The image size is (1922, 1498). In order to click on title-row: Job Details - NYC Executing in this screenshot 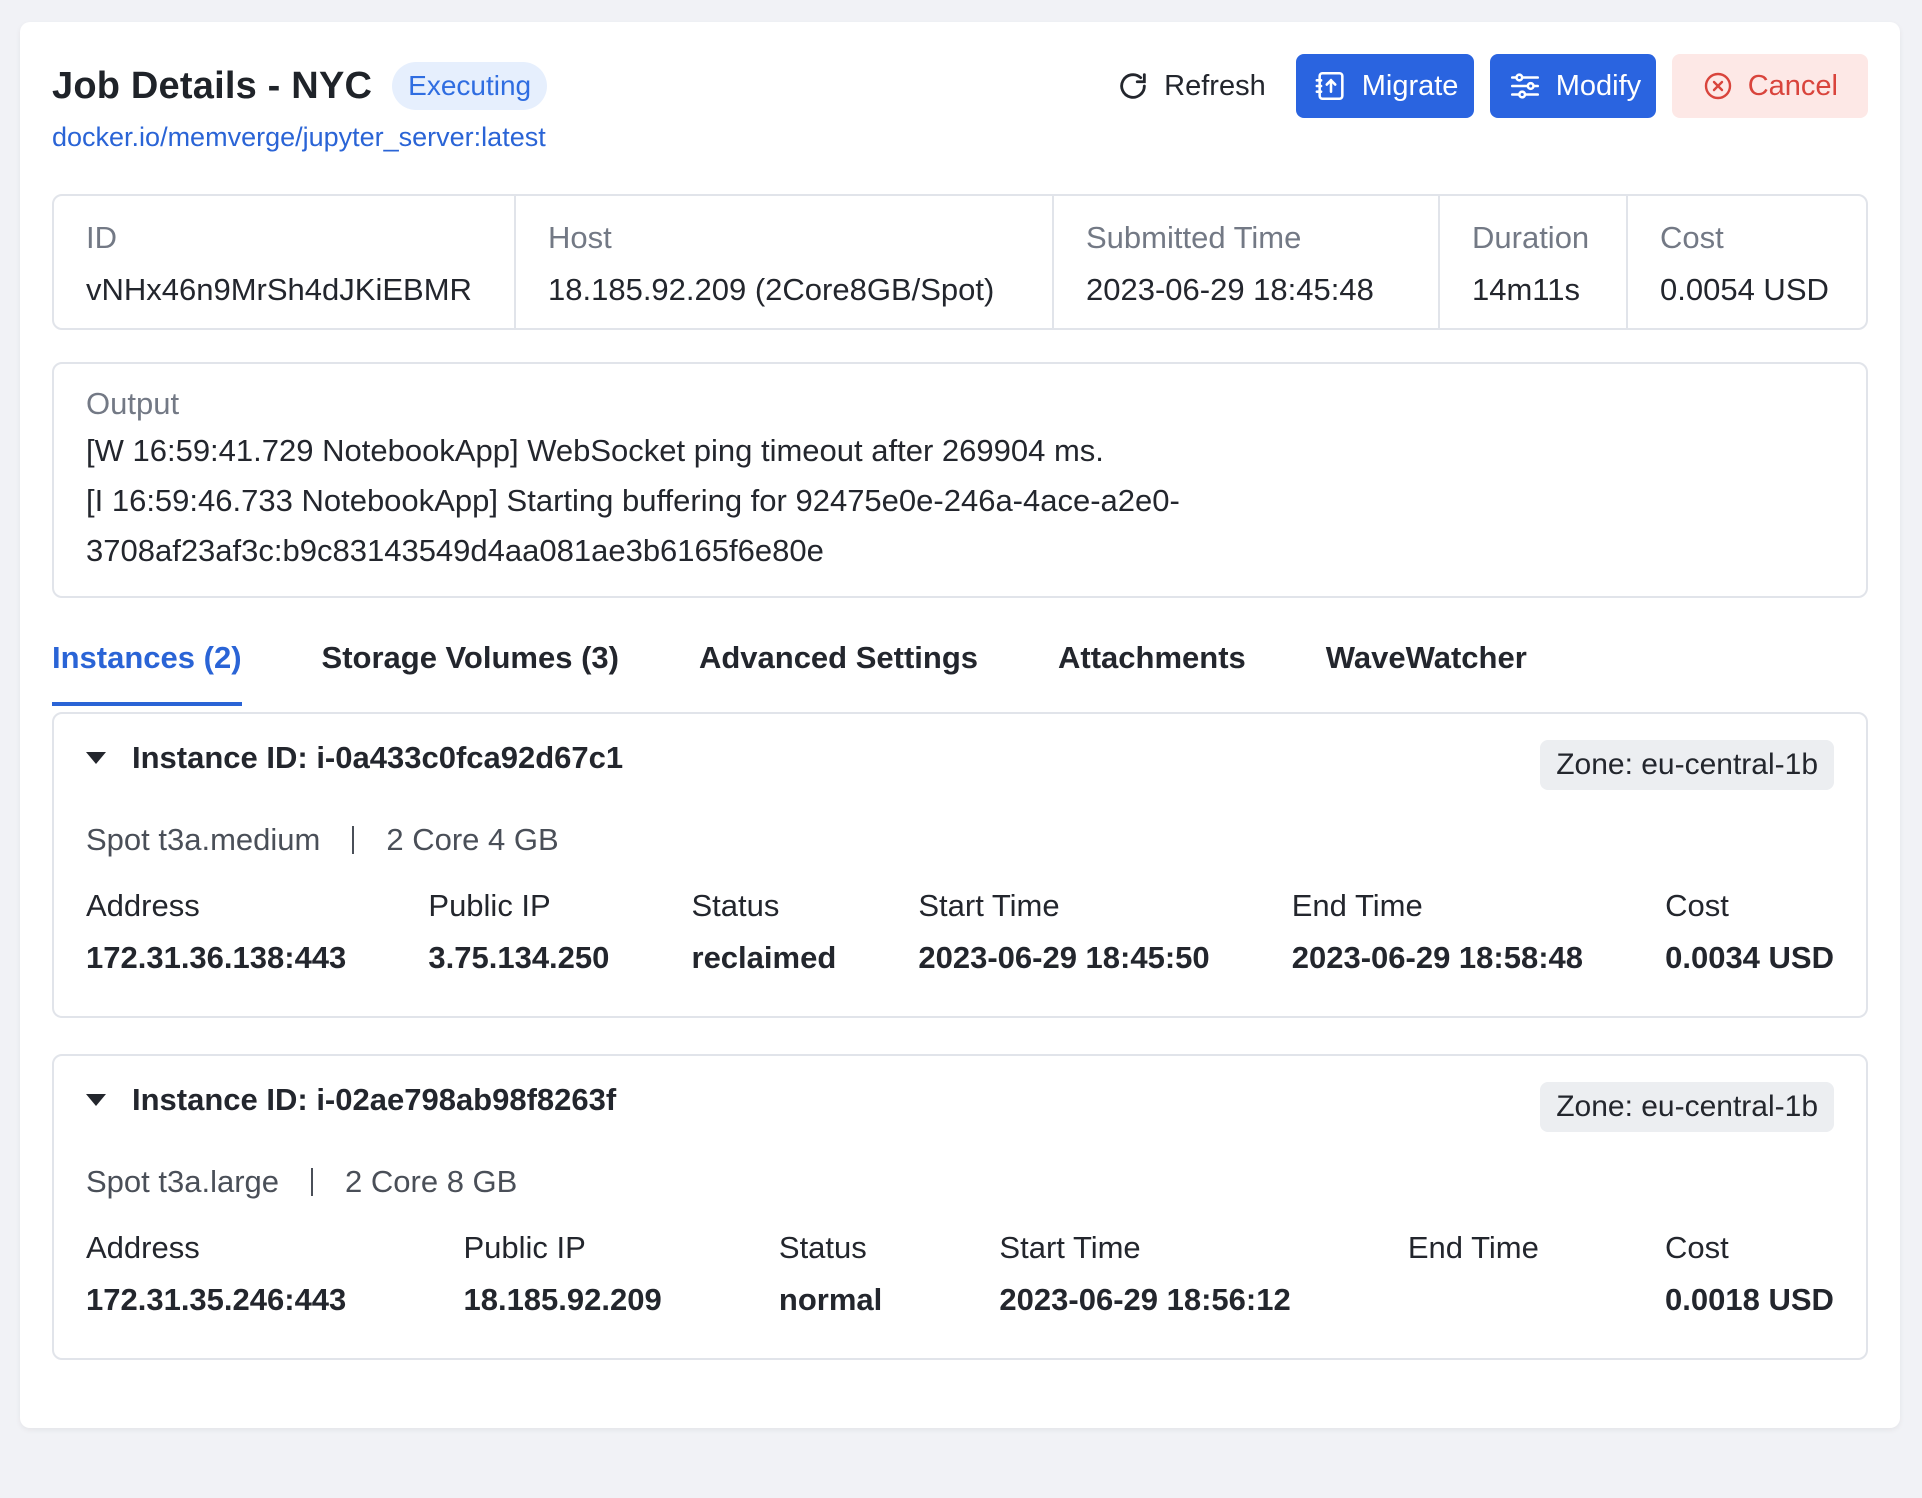, I will do `click(300, 86)`.